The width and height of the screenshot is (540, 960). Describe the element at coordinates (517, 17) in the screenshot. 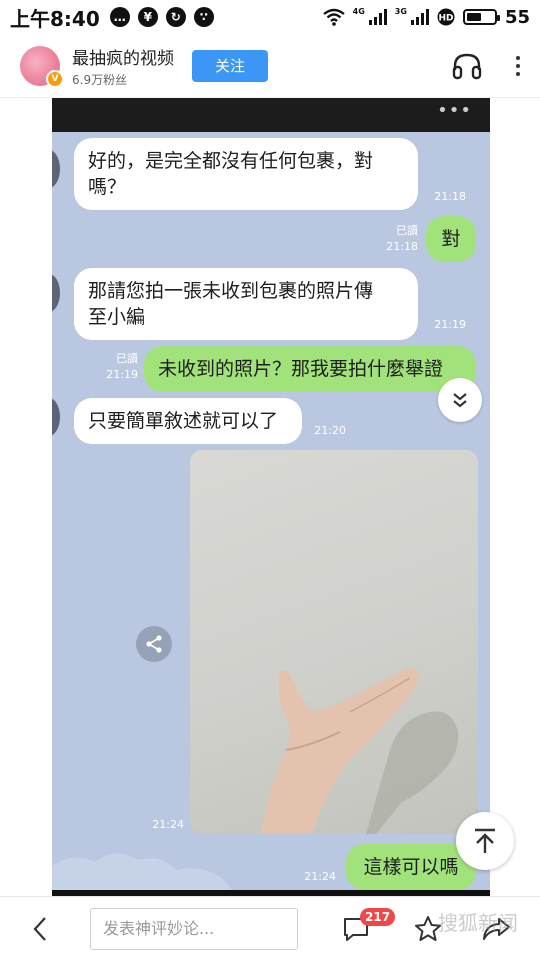

I see `battery-percent: 55` at that location.